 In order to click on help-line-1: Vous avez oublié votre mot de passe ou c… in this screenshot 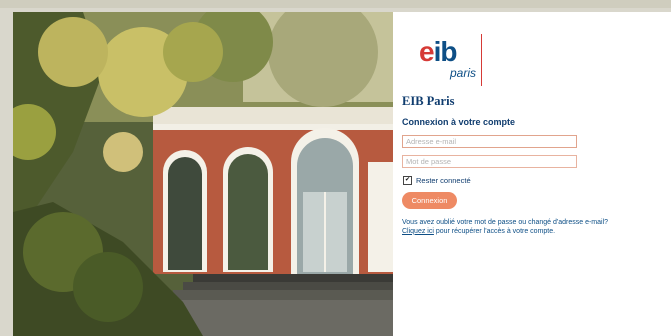, I will do `click(505, 222)`.